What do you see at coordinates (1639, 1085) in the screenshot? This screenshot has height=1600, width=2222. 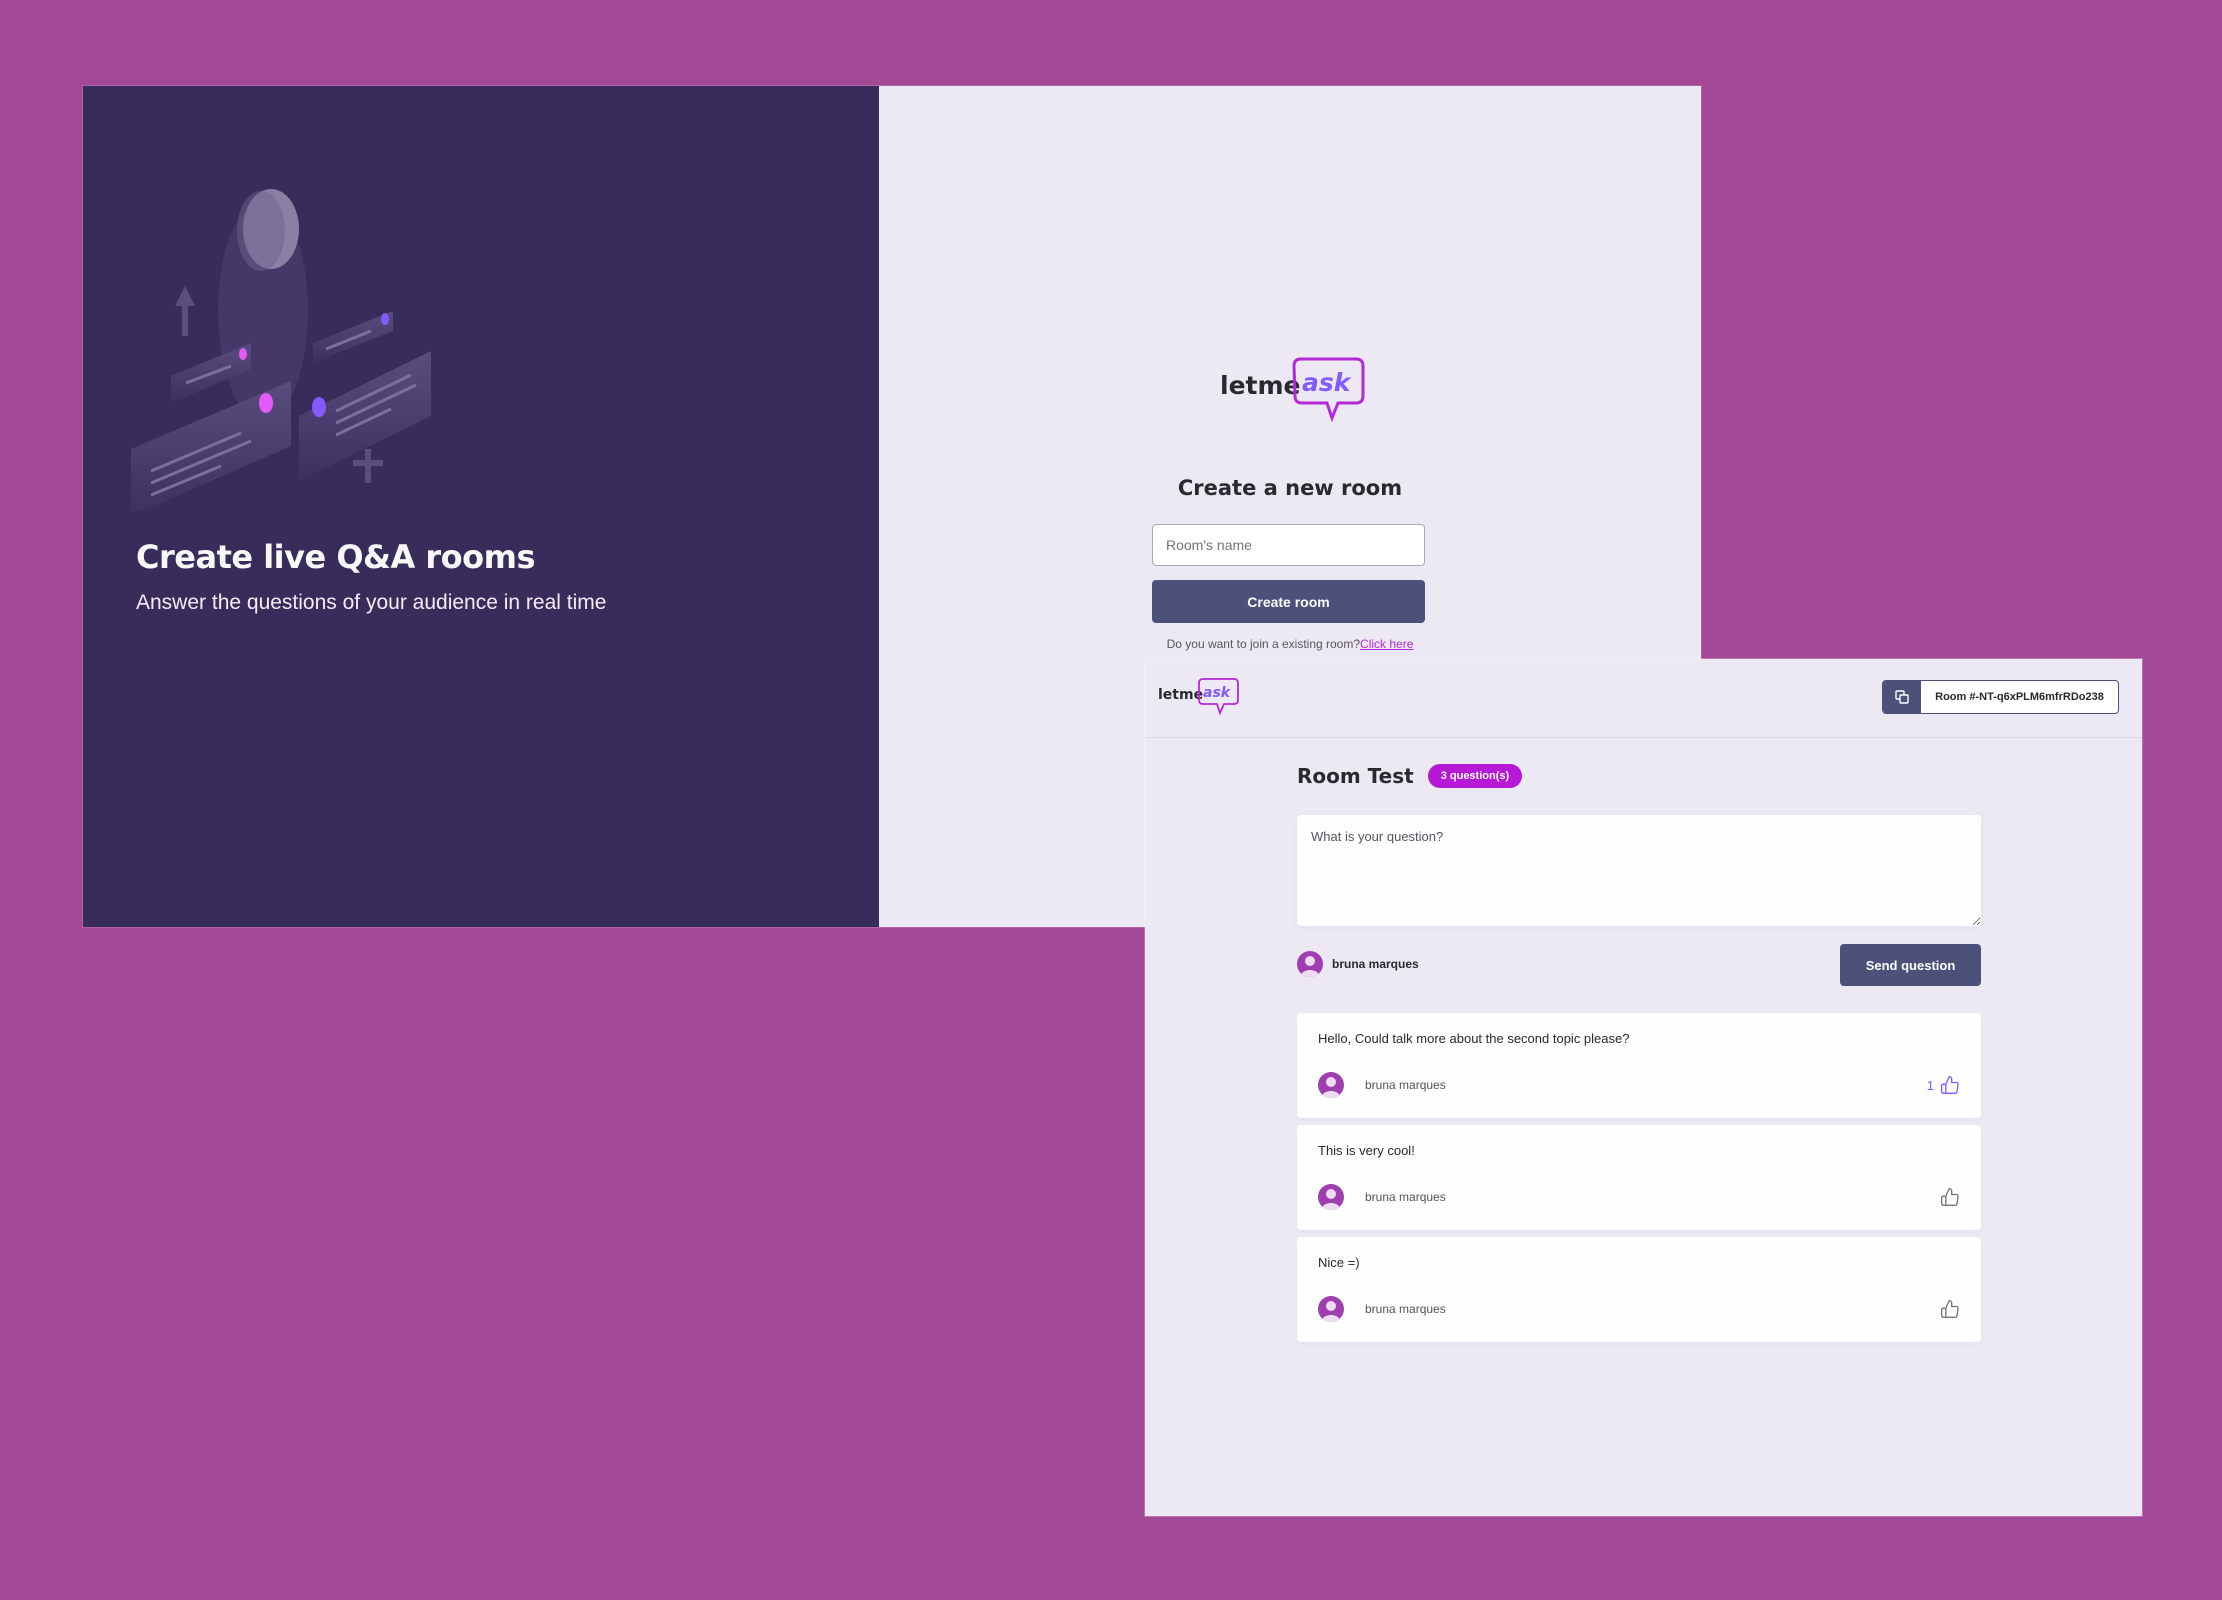 I see `question-footer: bruna marques 1` at bounding box center [1639, 1085].